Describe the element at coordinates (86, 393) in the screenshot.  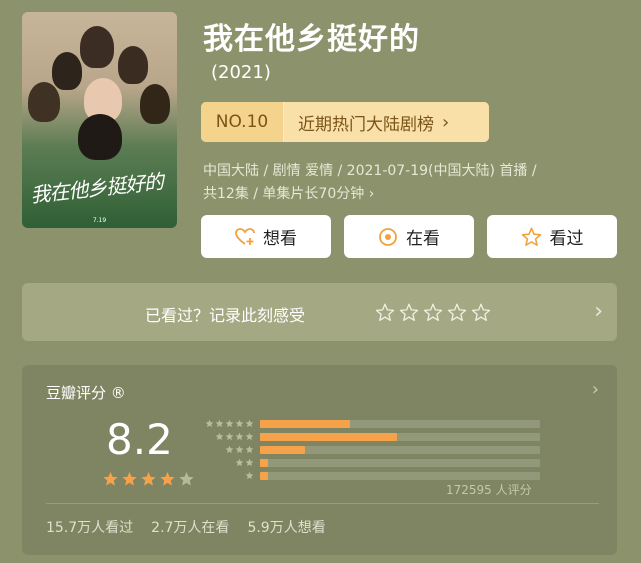
I see `rating-label: 豆瓣评分 ®` at that location.